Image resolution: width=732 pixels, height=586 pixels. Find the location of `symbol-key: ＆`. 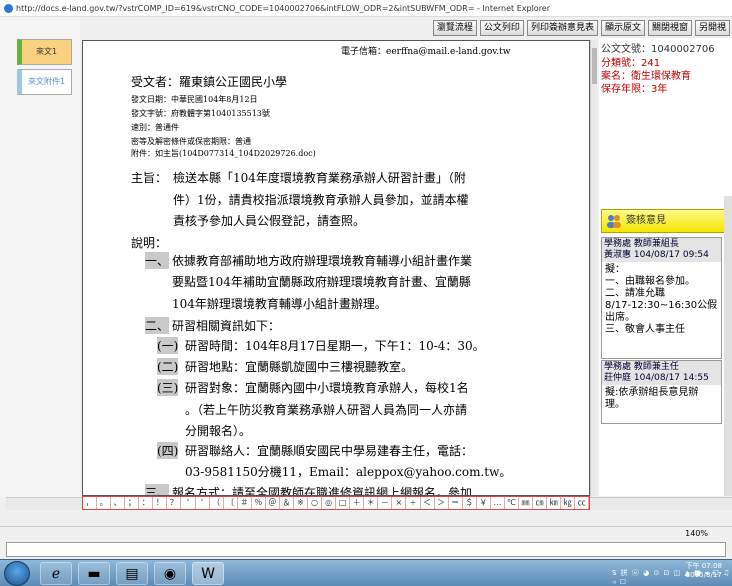

symbol-key: ＆ is located at coordinates (287, 503).